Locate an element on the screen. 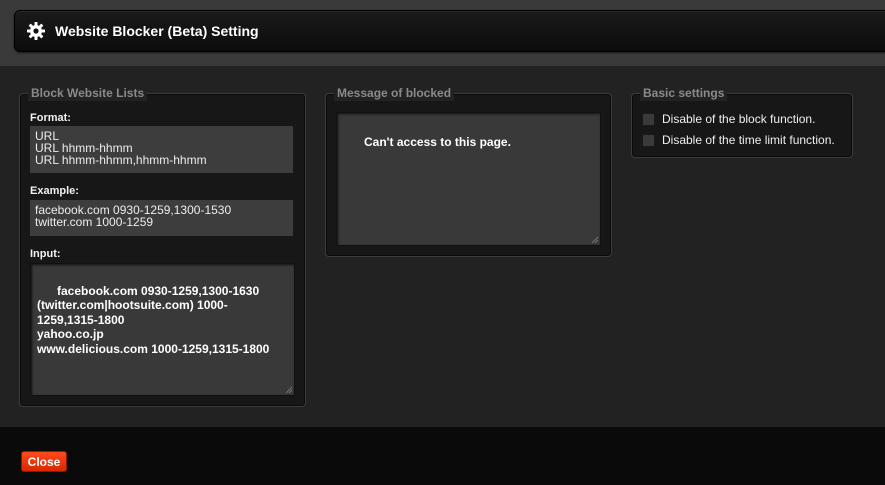 The image size is (885, 485). window-title: Website Blocker (Beta) Setting is located at coordinates (157, 31).